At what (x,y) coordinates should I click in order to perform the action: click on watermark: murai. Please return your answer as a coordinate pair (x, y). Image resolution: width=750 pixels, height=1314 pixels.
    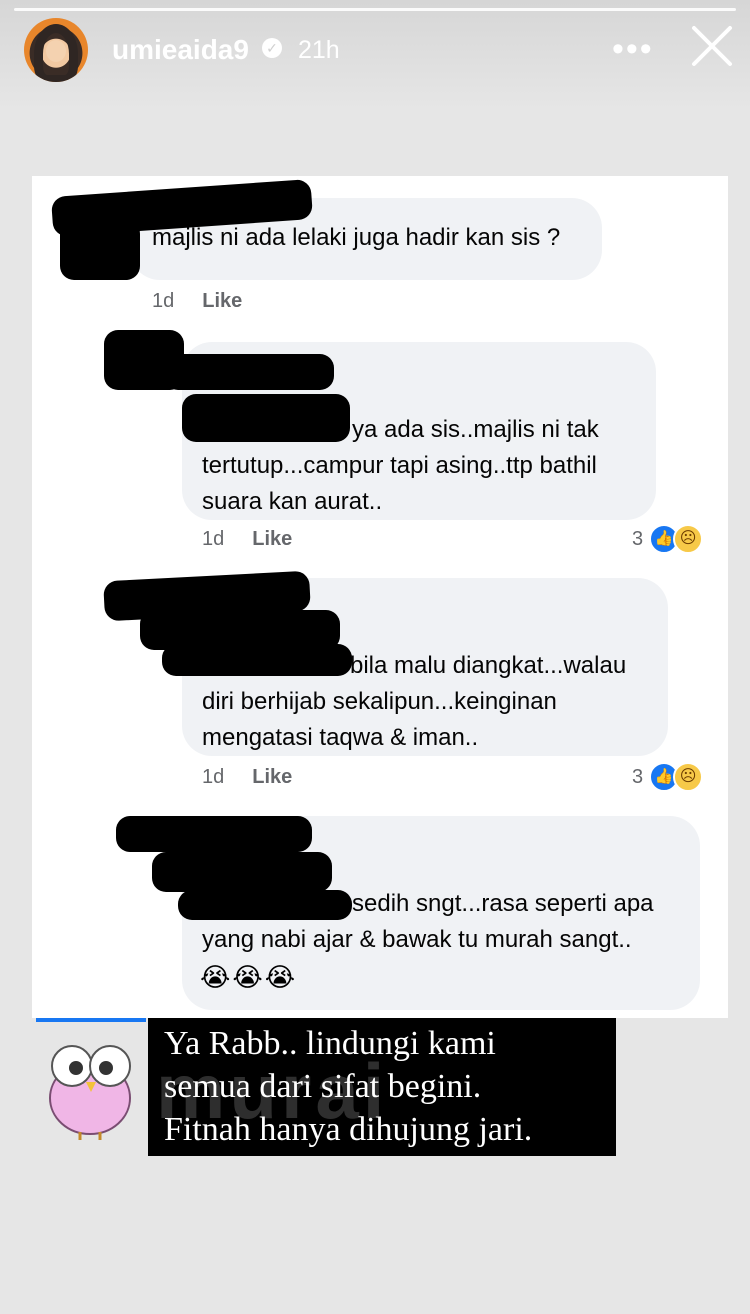
    Looking at the image, I should click on (272, 1091).